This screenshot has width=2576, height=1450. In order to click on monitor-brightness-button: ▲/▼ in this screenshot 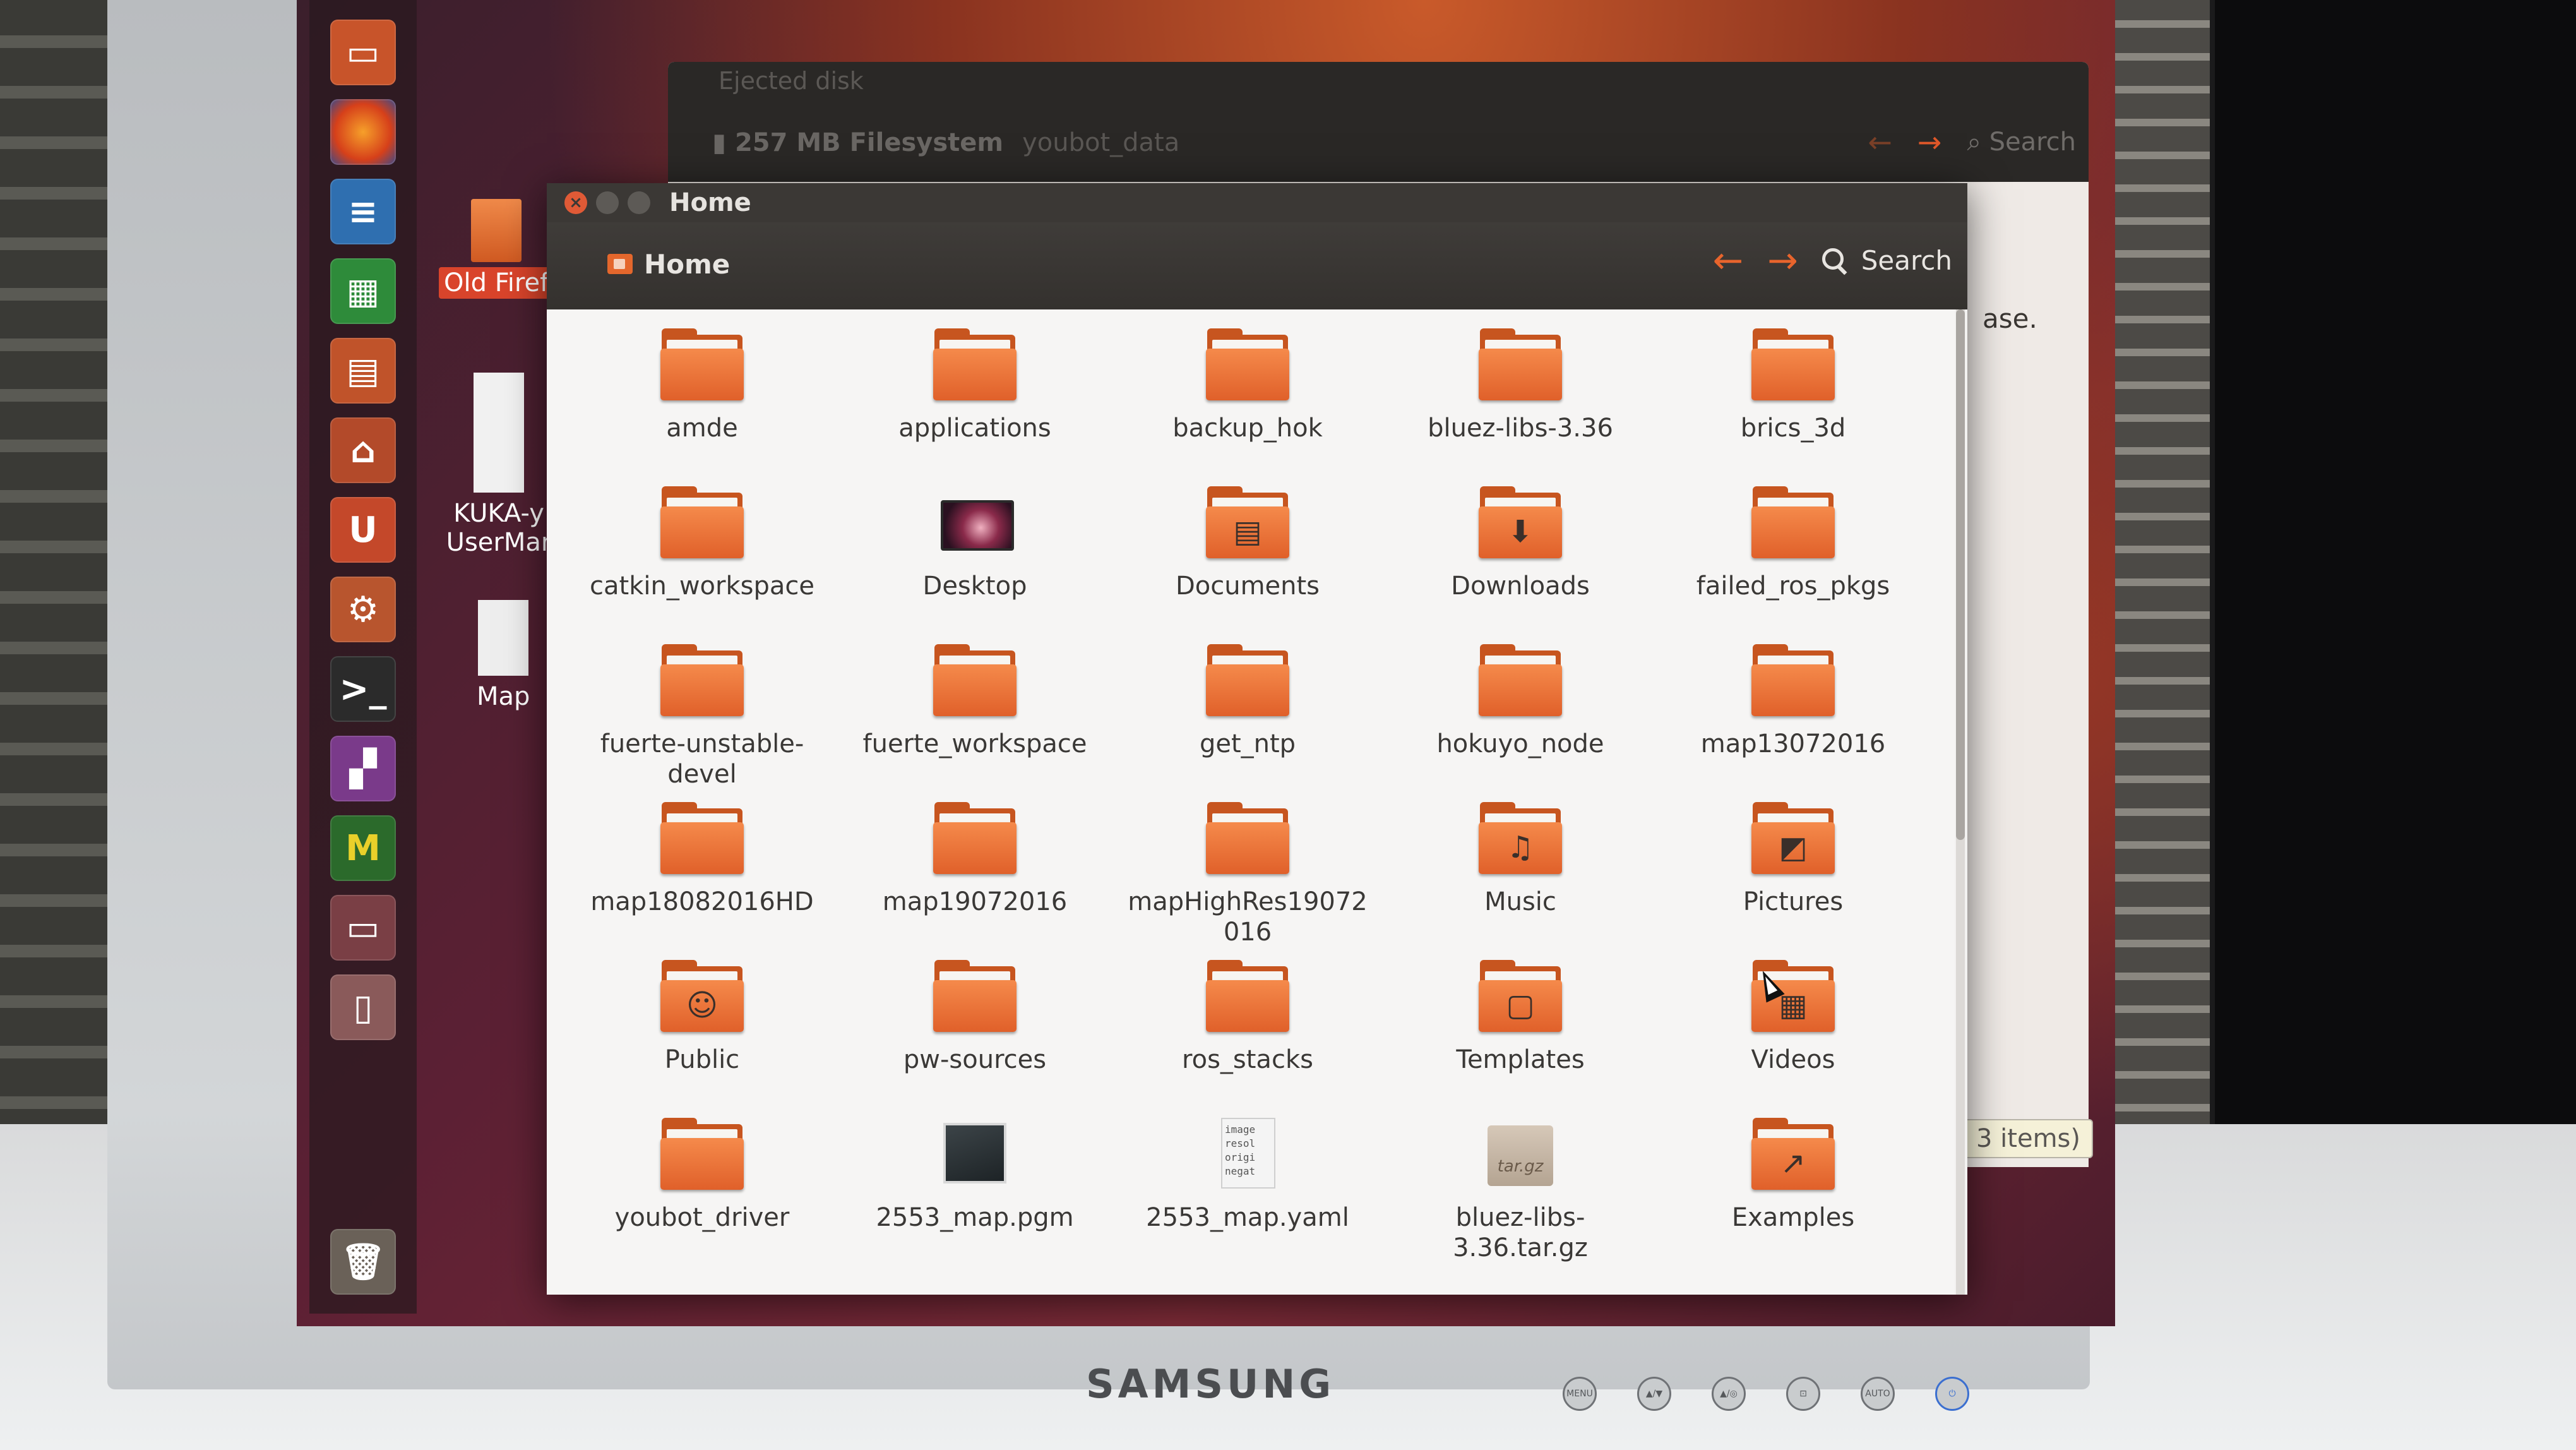, I will do `click(1654, 1394)`.